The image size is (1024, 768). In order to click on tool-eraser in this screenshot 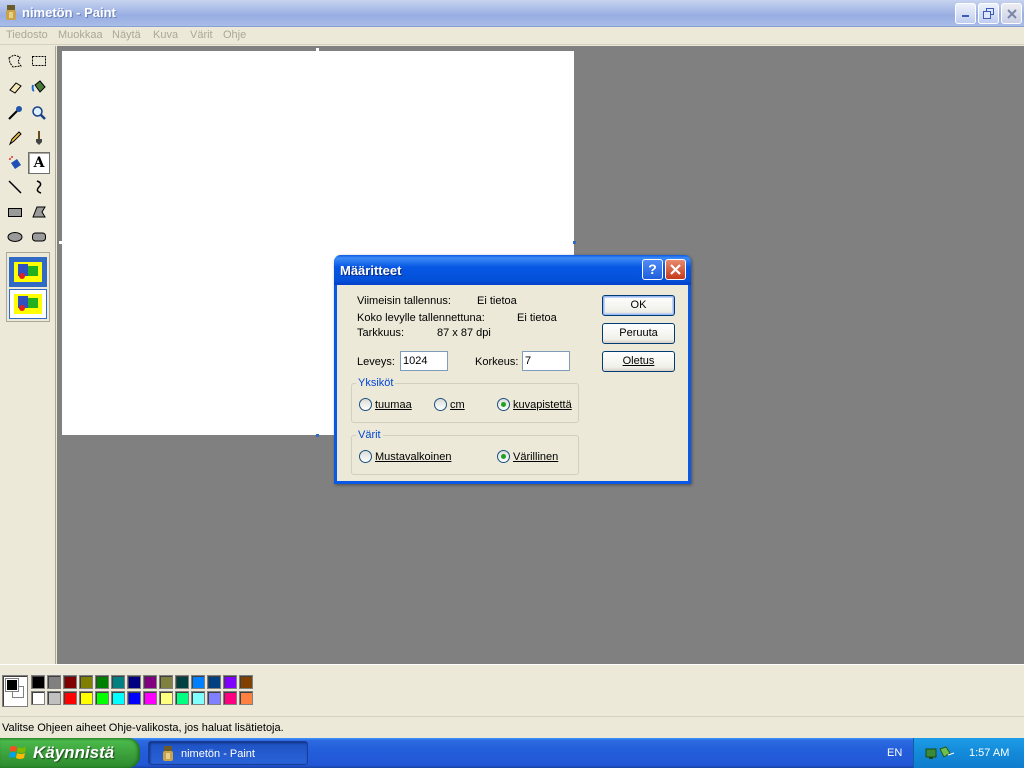, I will do `click(15, 87)`.